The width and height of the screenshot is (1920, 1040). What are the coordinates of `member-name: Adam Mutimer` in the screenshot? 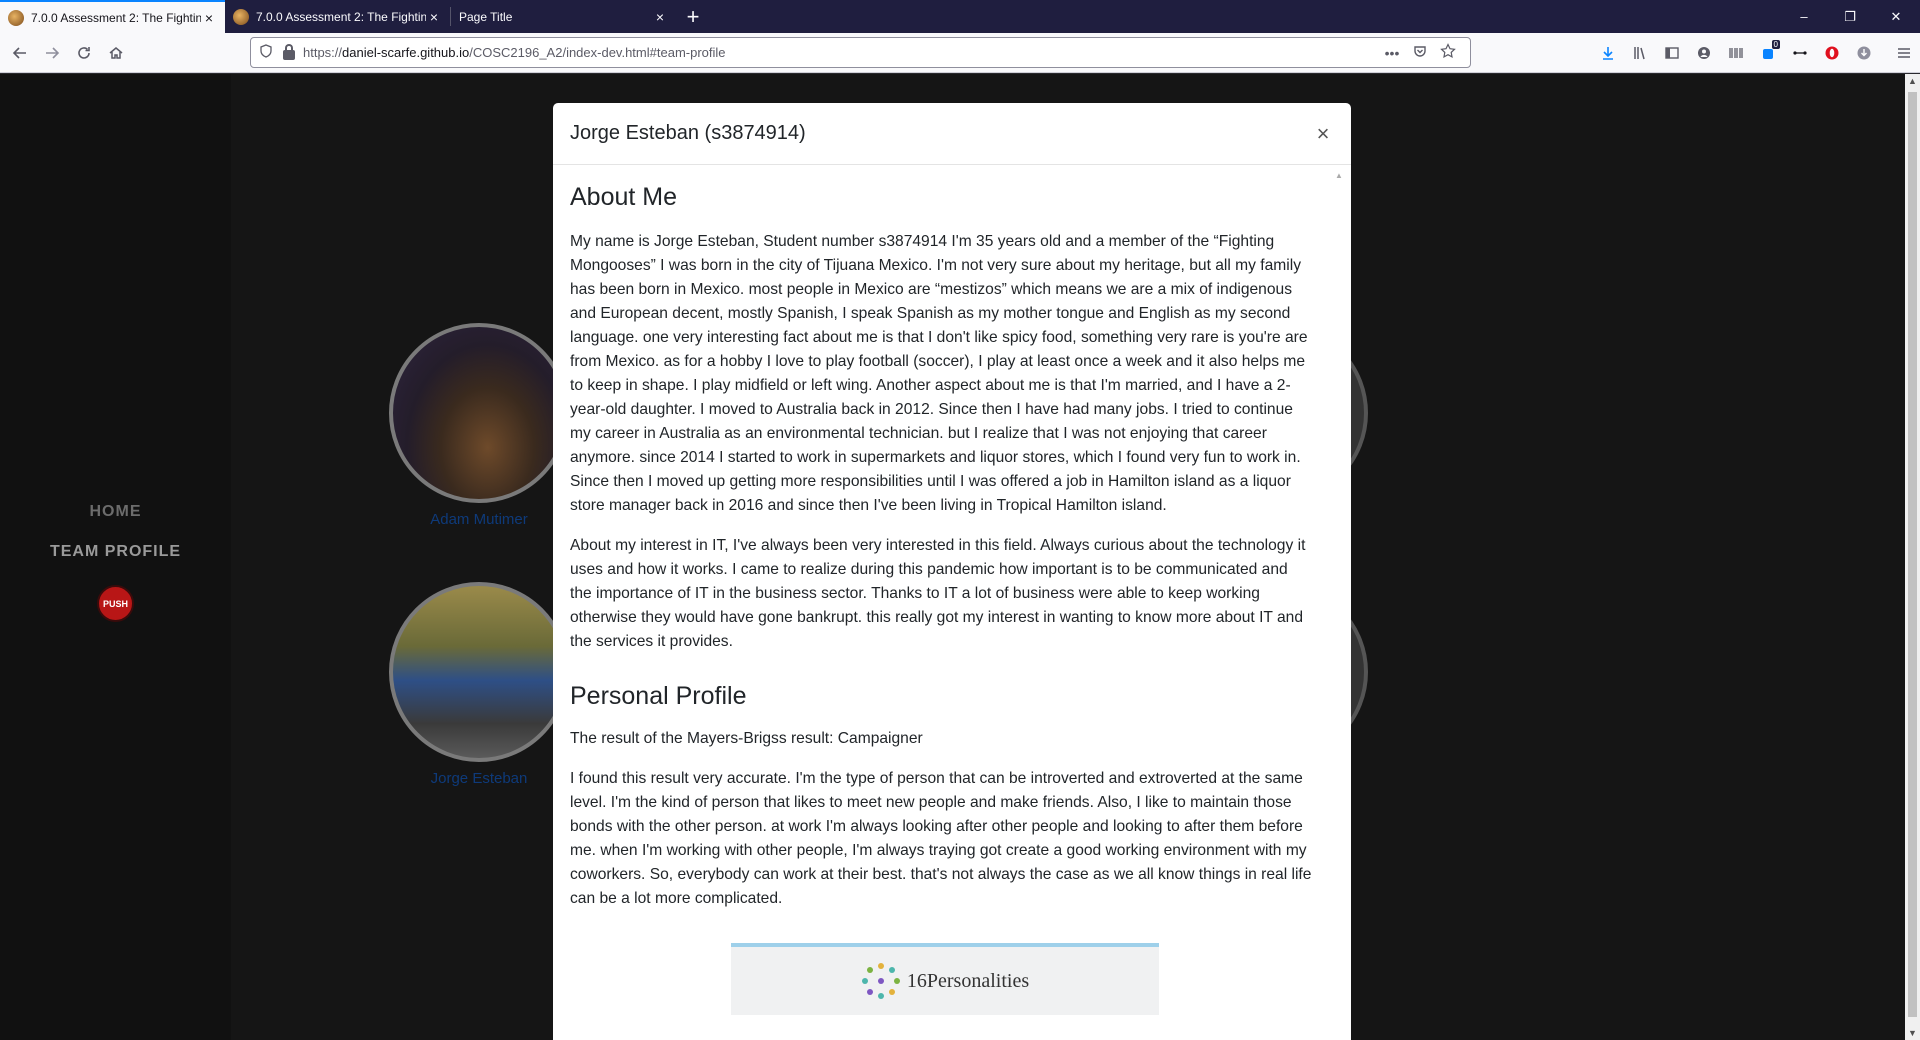 It's located at (479, 519).